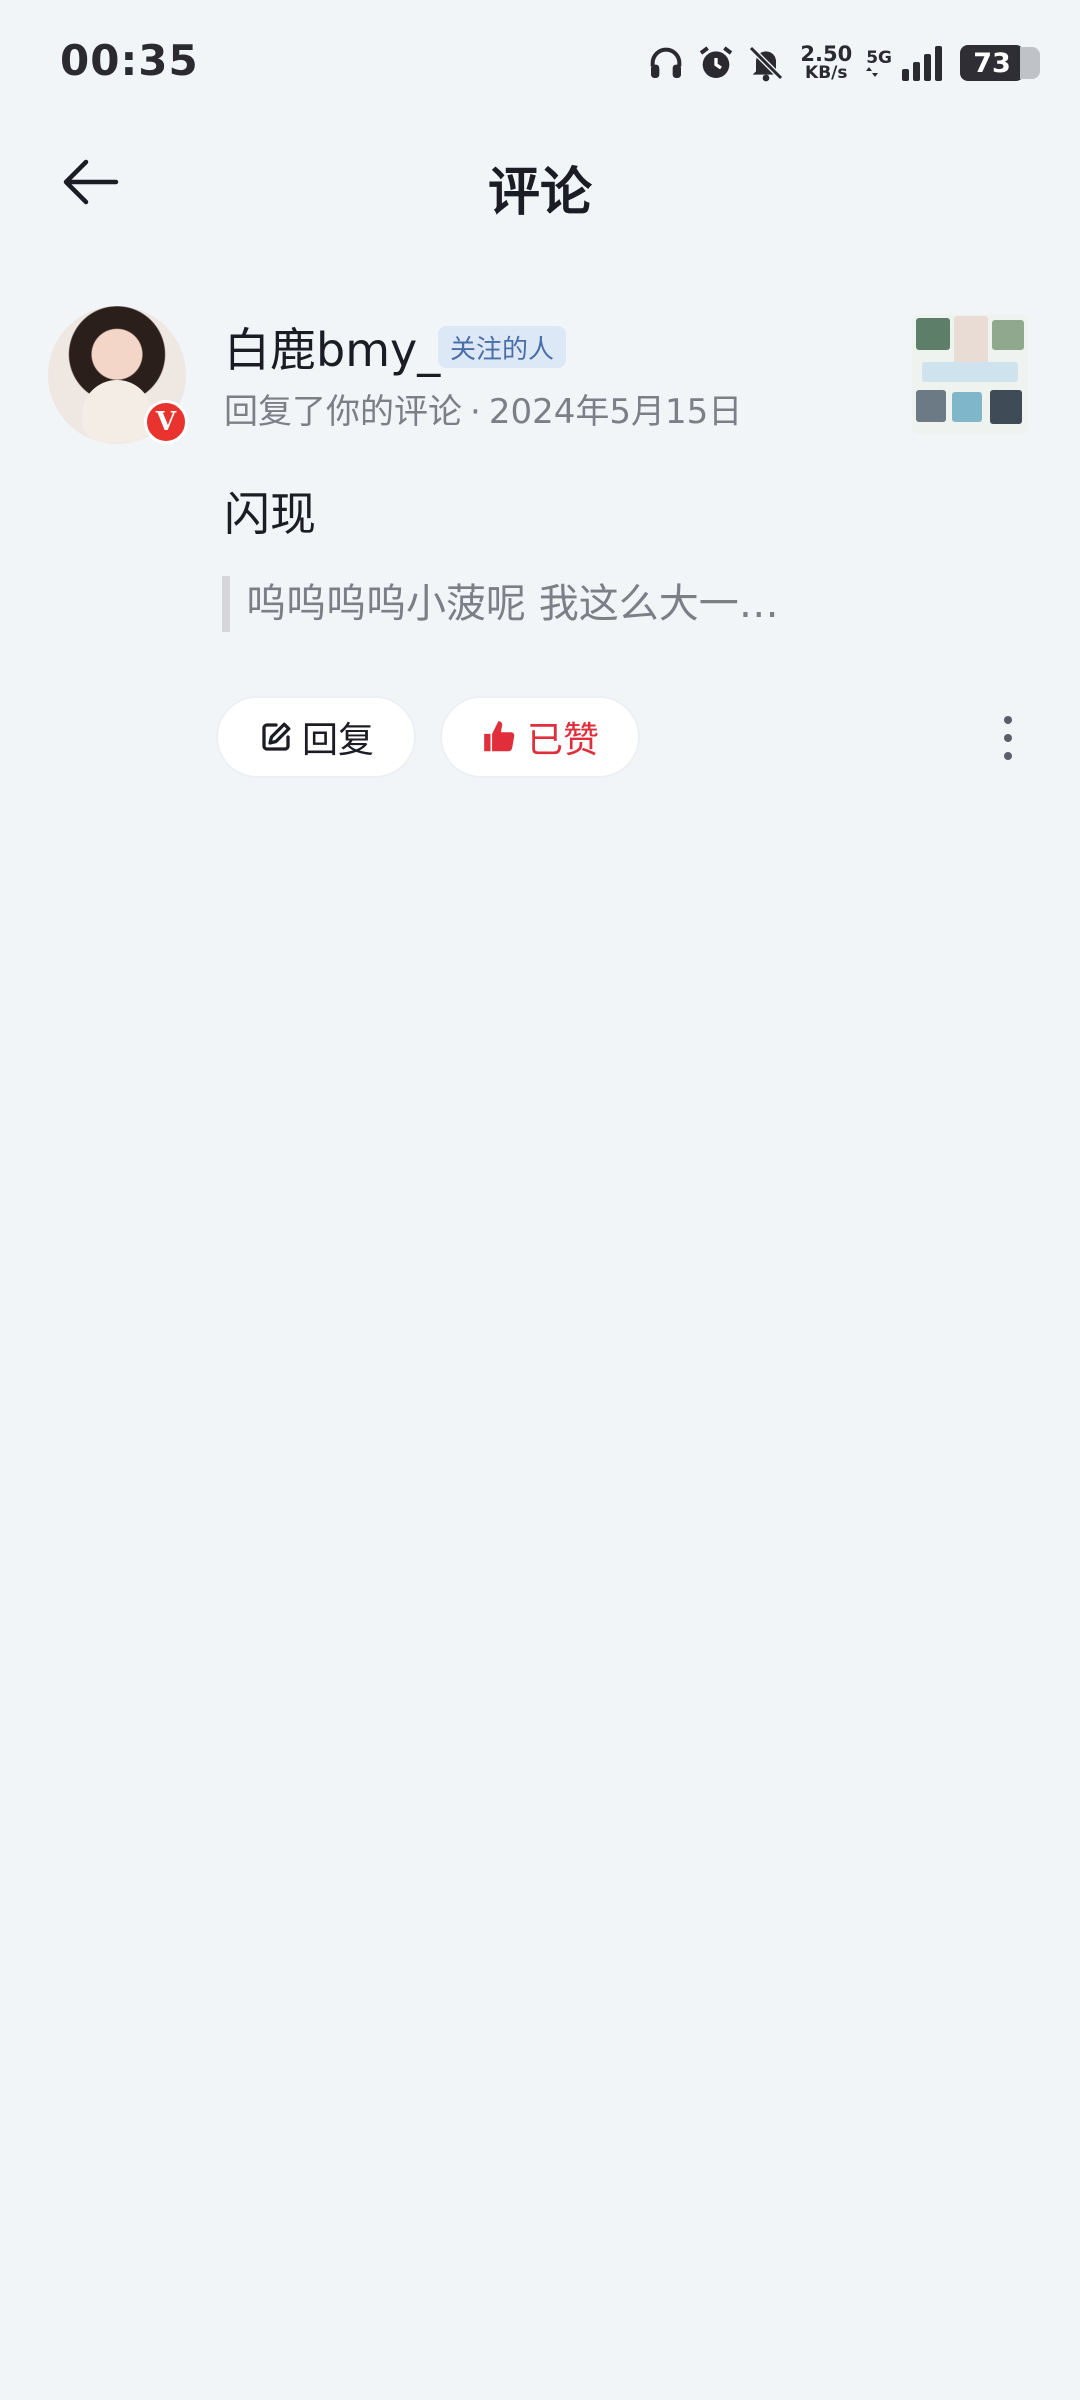 The width and height of the screenshot is (1080, 2400). Describe the element at coordinates (615, 412) in the screenshot. I see `date-text: 2024年5月15日` at that location.